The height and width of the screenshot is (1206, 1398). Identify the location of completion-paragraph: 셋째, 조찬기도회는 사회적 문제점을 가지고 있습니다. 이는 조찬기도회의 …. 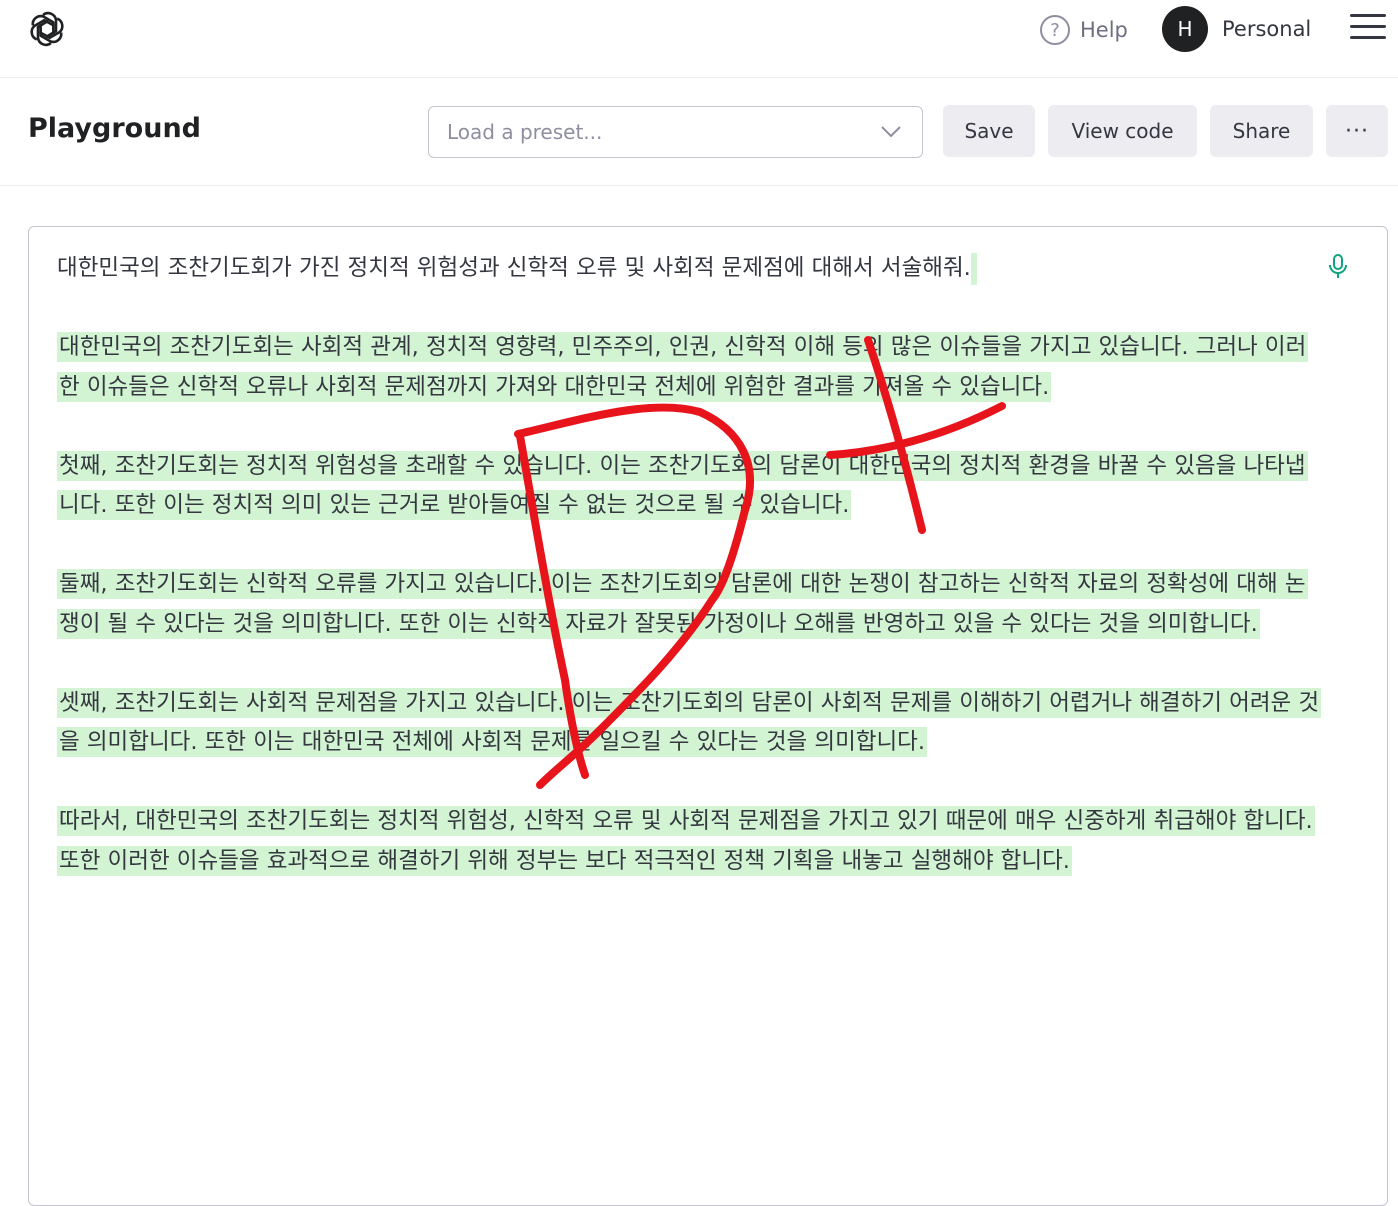
(691, 723).